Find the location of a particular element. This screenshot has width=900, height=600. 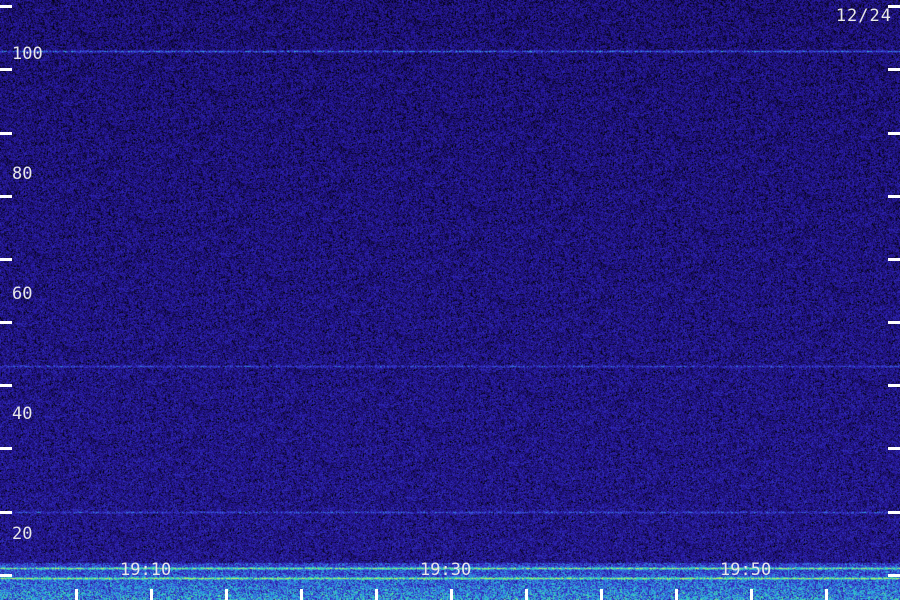

y-tick-label-60: 60 is located at coordinates (22, 294).